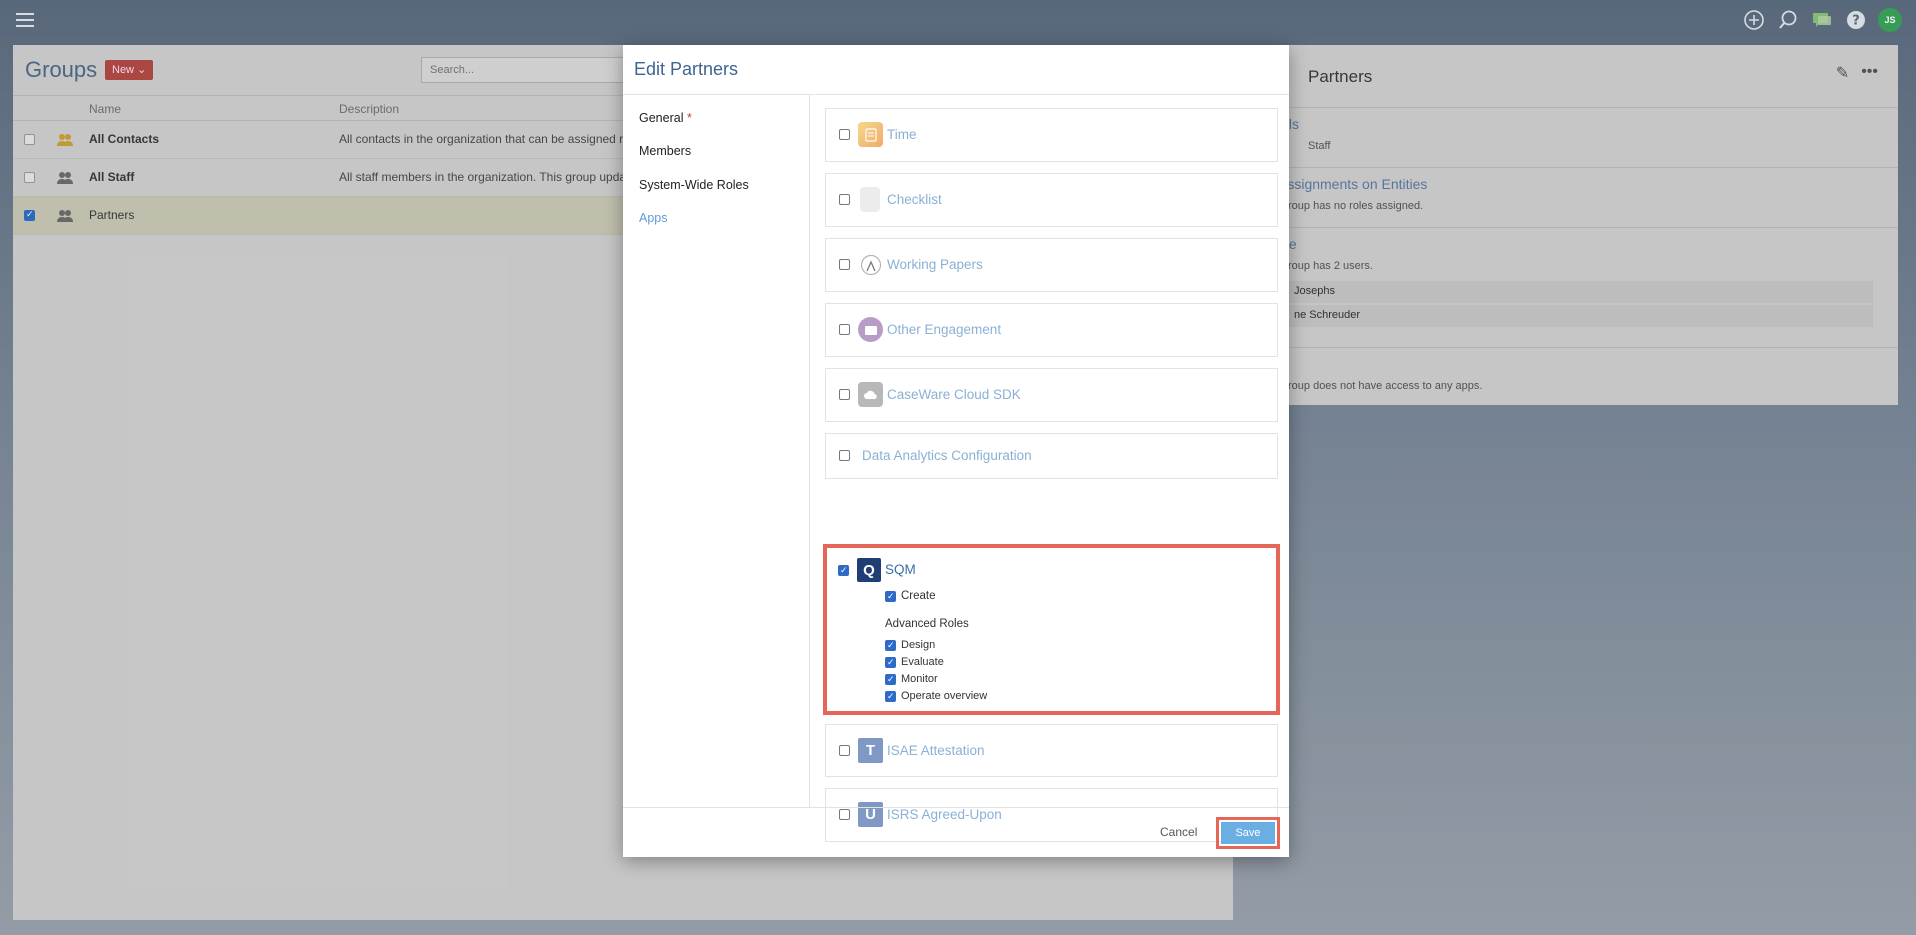 The height and width of the screenshot is (935, 1916). What do you see at coordinates (1051, 135) in the screenshot?
I see `app-card-time: Time` at bounding box center [1051, 135].